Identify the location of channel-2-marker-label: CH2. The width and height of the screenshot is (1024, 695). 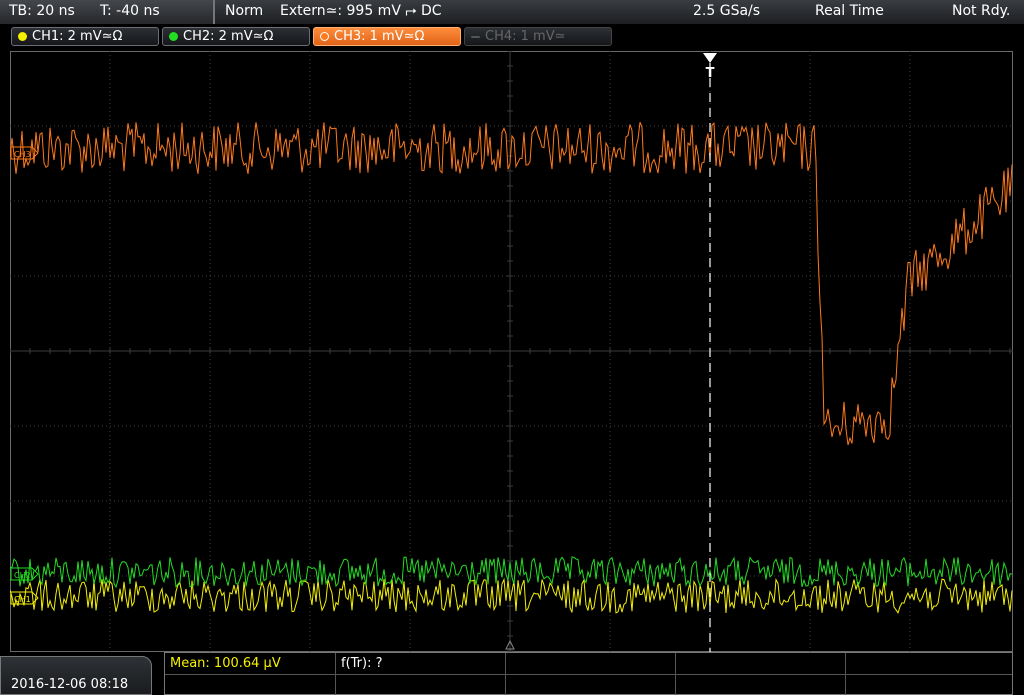
(22, 575).